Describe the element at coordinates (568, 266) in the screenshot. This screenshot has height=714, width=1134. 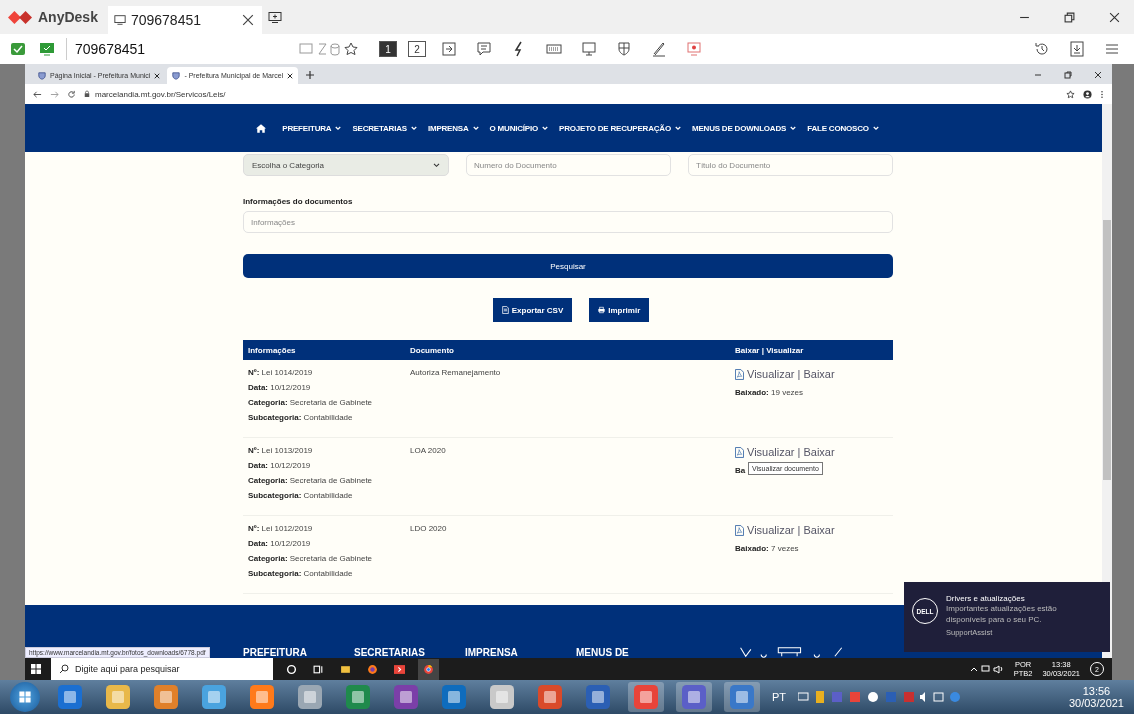
I see `search-button: Pesquisar` at that location.